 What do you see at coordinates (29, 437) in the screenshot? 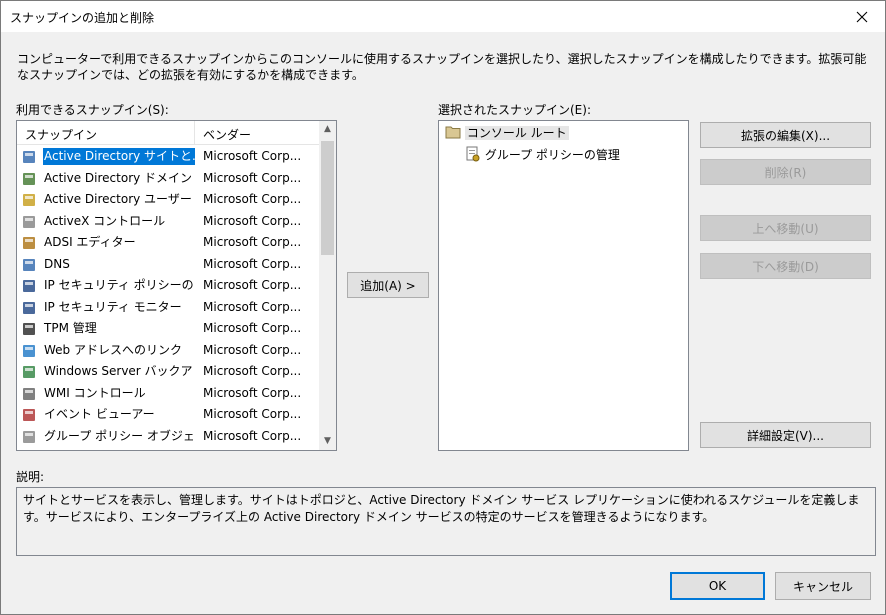
I see `gpo-icon` at bounding box center [29, 437].